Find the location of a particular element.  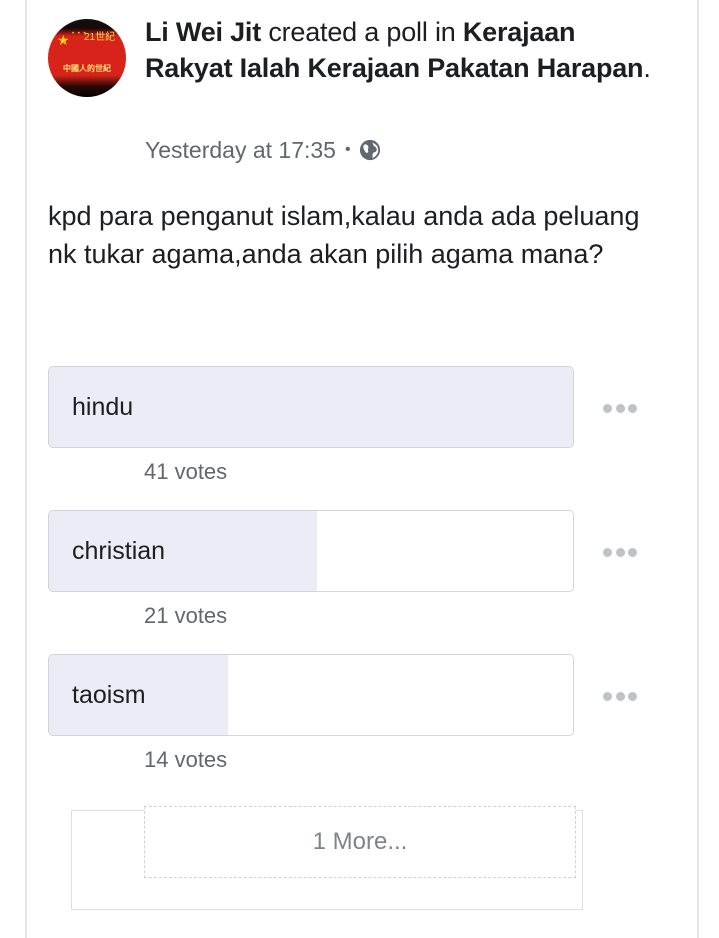

avatar: ★ • • • 21世紀 中國人的世紀 is located at coordinates (87, 58).